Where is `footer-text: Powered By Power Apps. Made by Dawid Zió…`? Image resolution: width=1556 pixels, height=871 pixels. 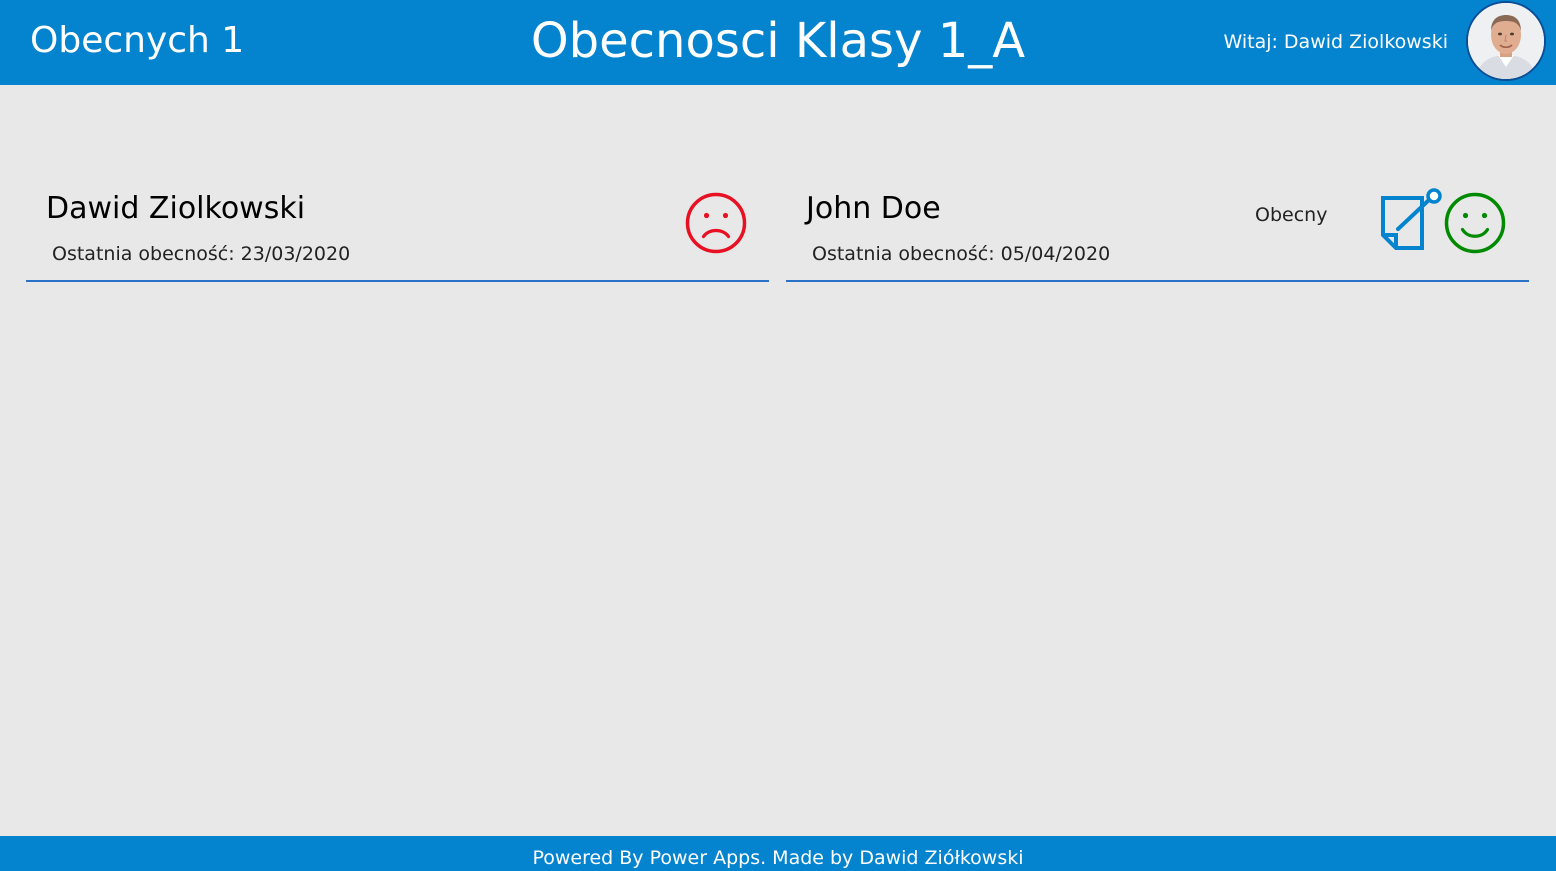 footer-text: Powered By Power Apps. Made by Dawid Zió… is located at coordinates (778, 858).